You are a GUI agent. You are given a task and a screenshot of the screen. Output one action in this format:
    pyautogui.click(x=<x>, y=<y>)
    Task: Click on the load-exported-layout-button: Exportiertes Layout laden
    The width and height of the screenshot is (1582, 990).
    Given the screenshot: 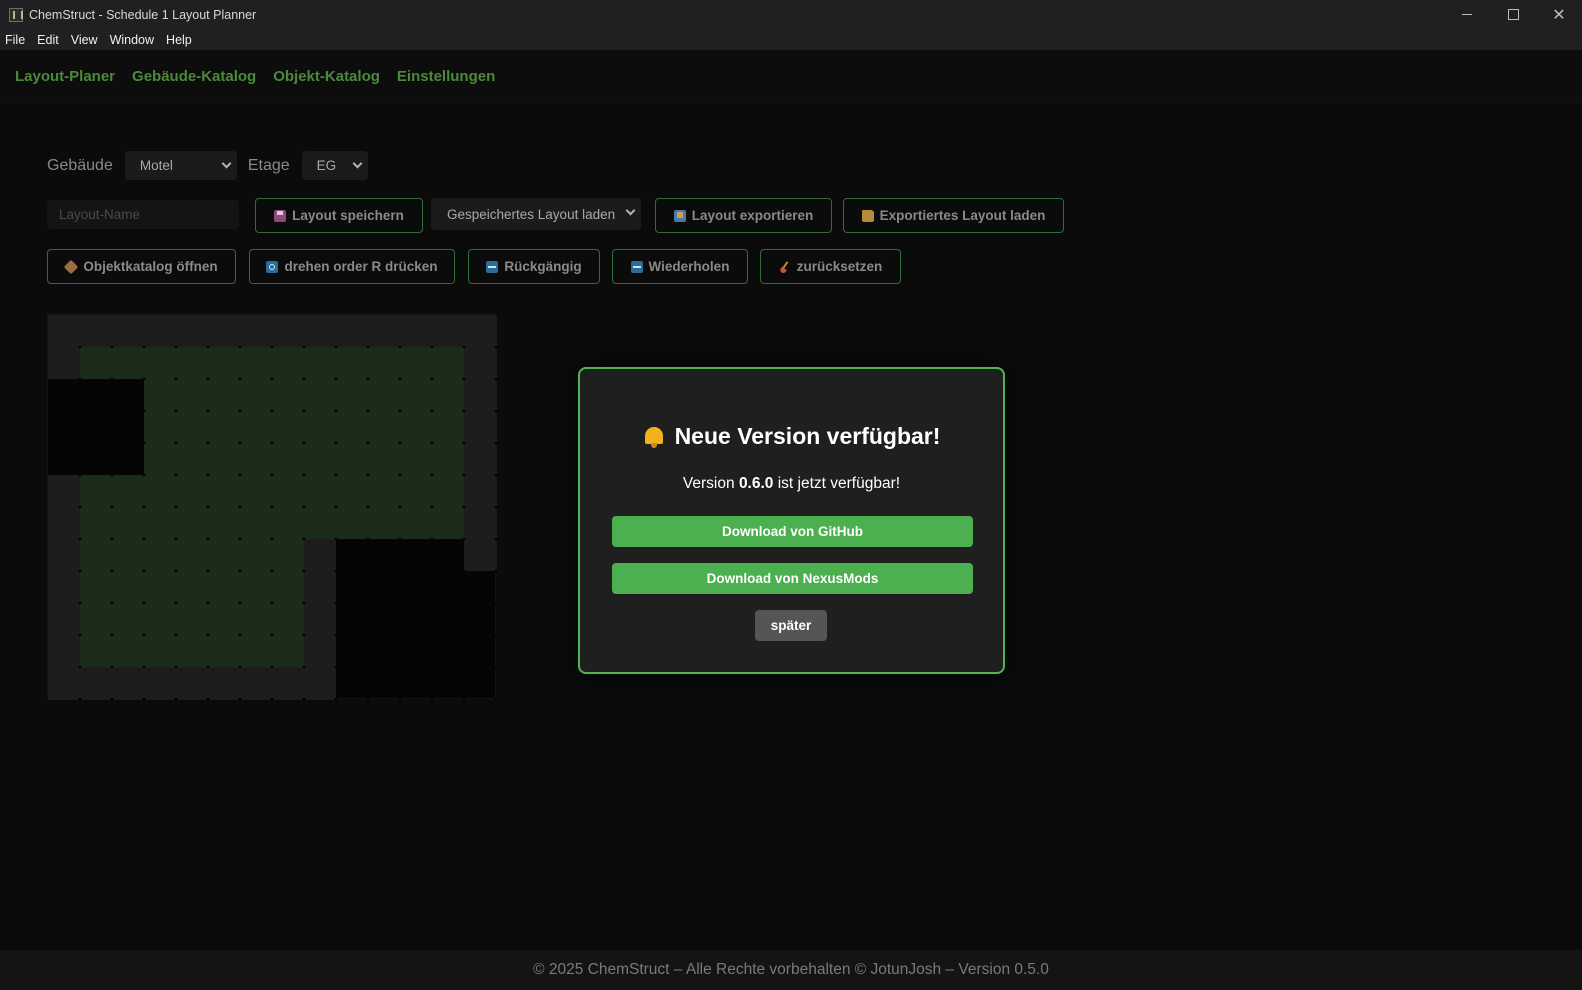 What is the action you would take?
    pyautogui.click(x=953, y=215)
    